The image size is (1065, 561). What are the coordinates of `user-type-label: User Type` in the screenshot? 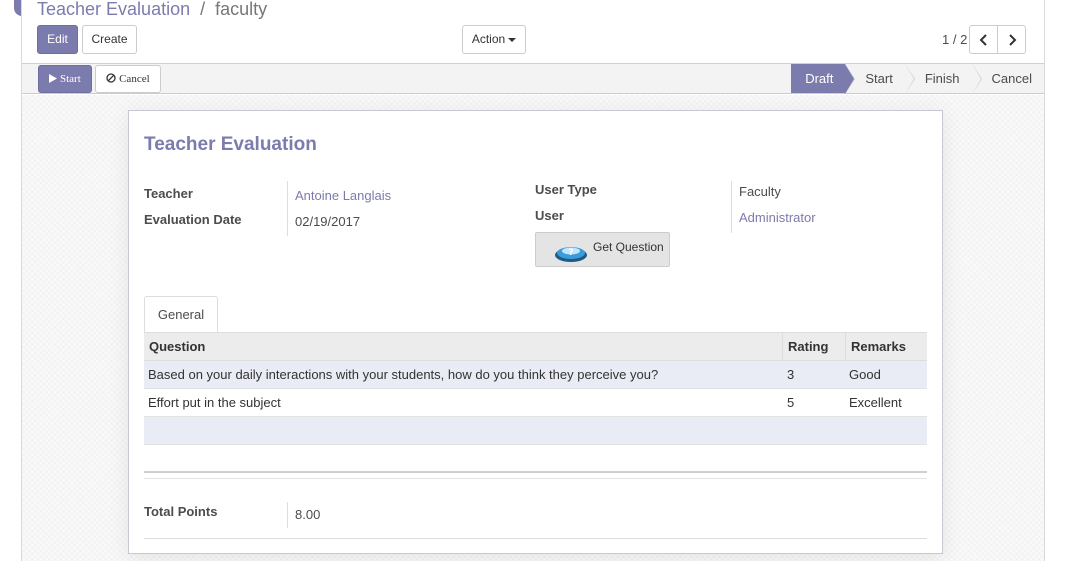 It's located at (566, 189).